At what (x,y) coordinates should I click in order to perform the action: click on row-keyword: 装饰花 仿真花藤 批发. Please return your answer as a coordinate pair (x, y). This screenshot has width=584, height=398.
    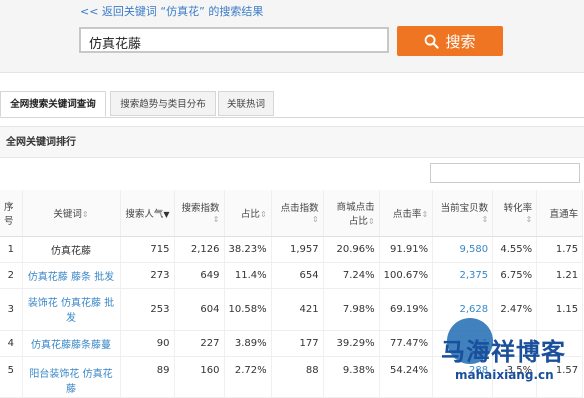
    Looking at the image, I should click on (71, 309).